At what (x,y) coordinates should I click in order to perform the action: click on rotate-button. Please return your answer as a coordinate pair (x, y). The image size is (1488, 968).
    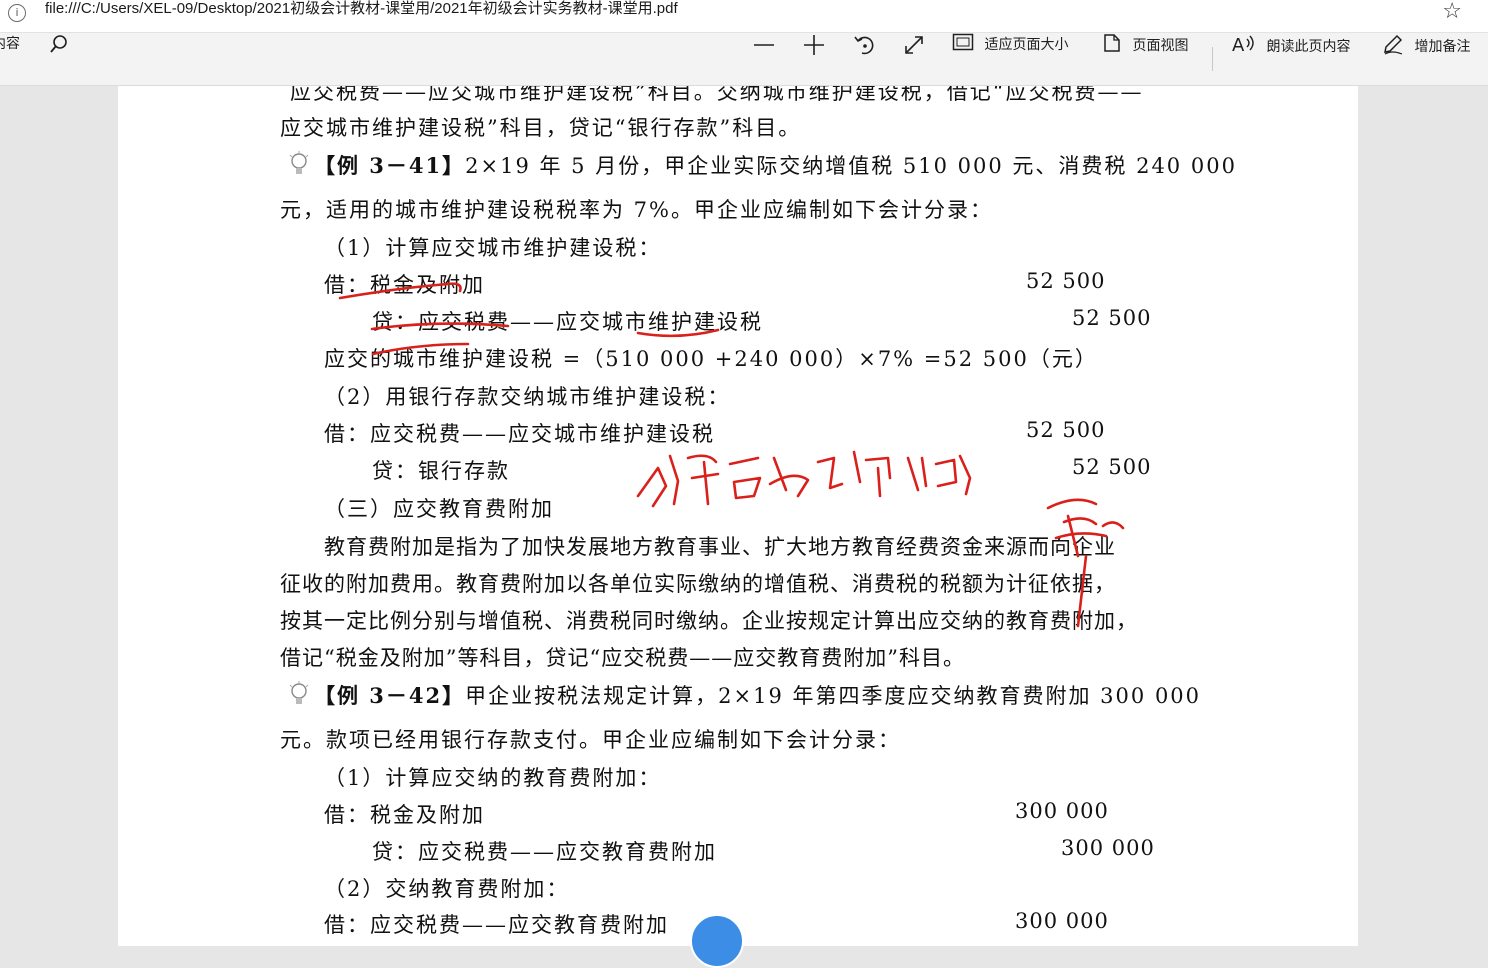
    Looking at the image, I should click on (864, 59).